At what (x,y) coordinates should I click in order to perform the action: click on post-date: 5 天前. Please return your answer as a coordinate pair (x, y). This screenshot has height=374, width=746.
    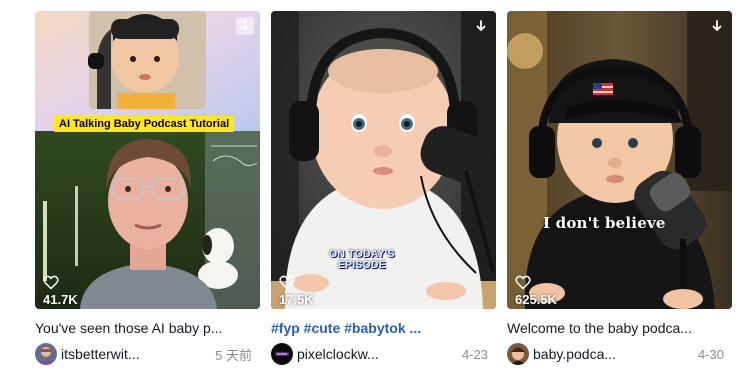
    Looking at the image, I should click on (233, 355).